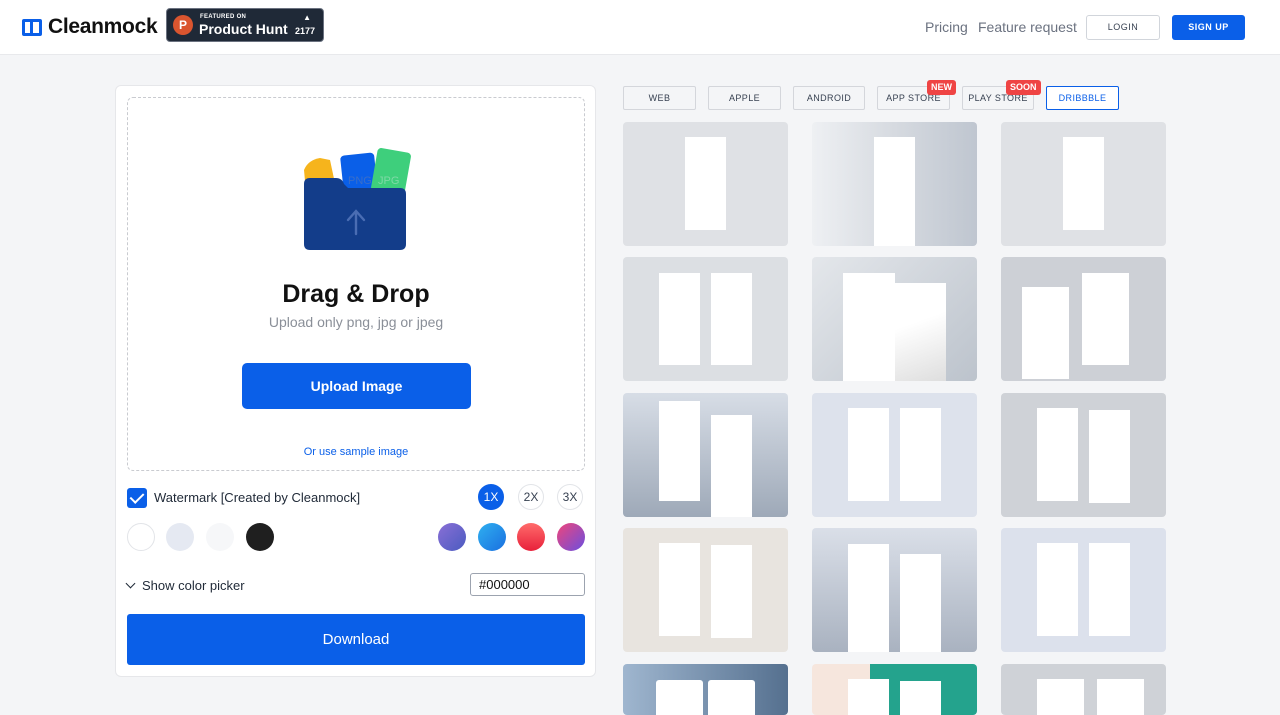 The width and height of the screenshot is (1280, 715). What do you see at coordinates (220, 537) in the screenshot?
I see `color-swatch-off-white` at bounding box center [220, 537].